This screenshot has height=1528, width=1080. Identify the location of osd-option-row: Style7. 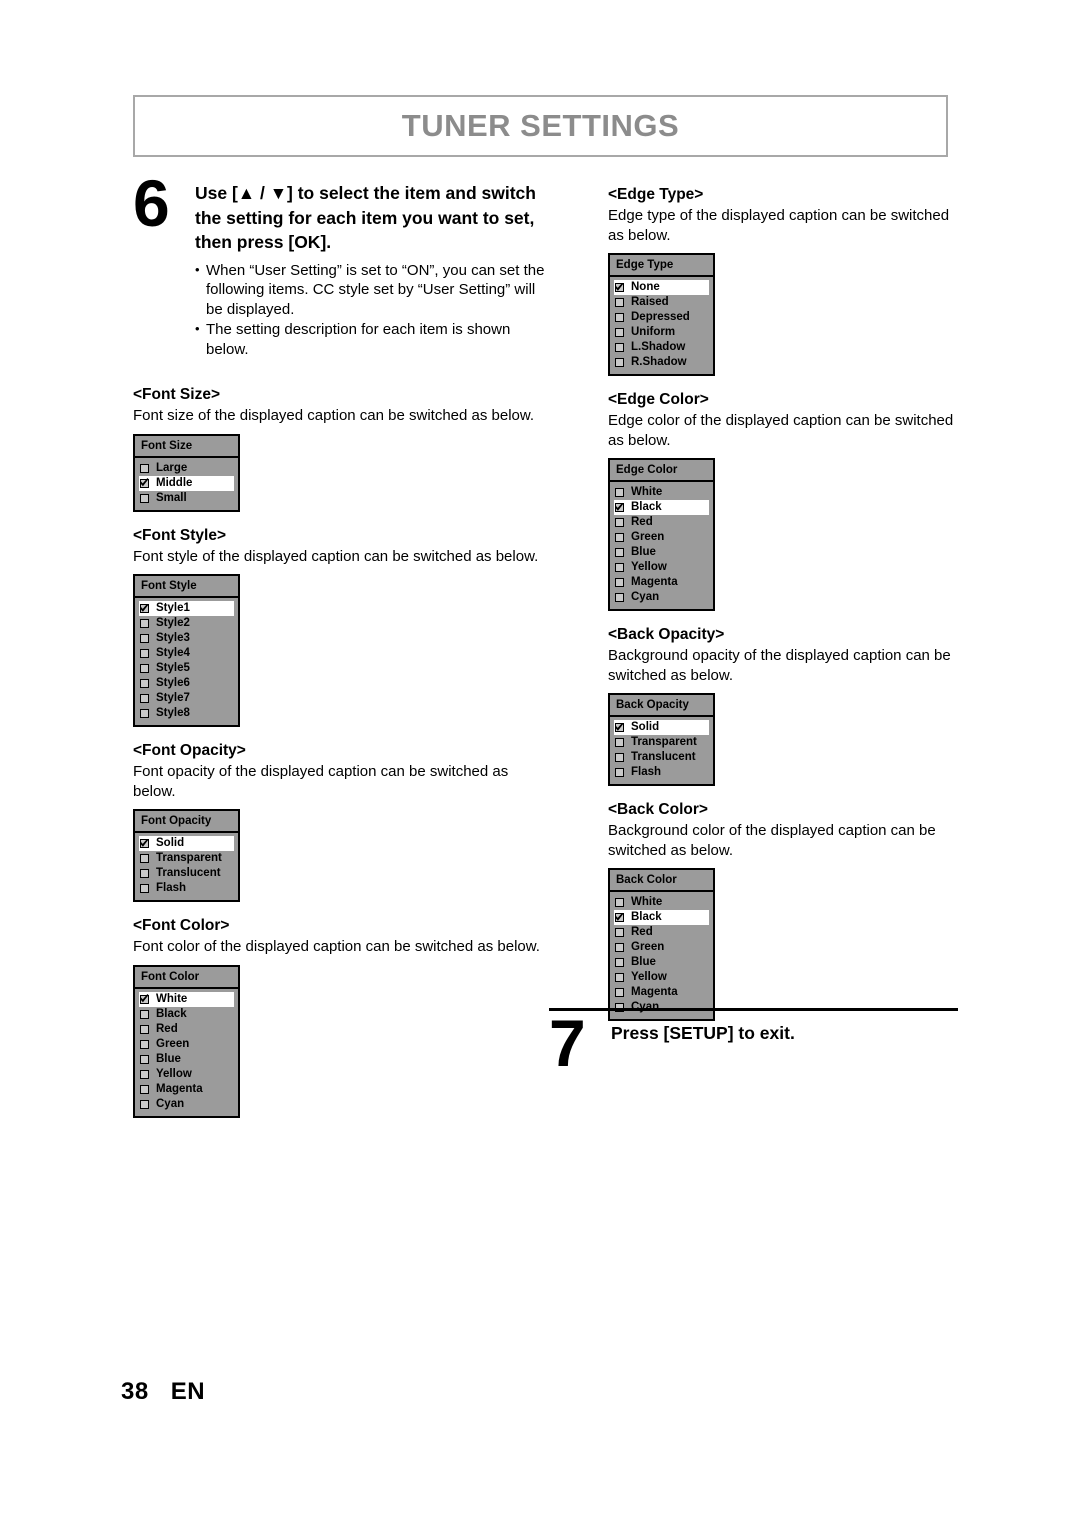
(186, 698).